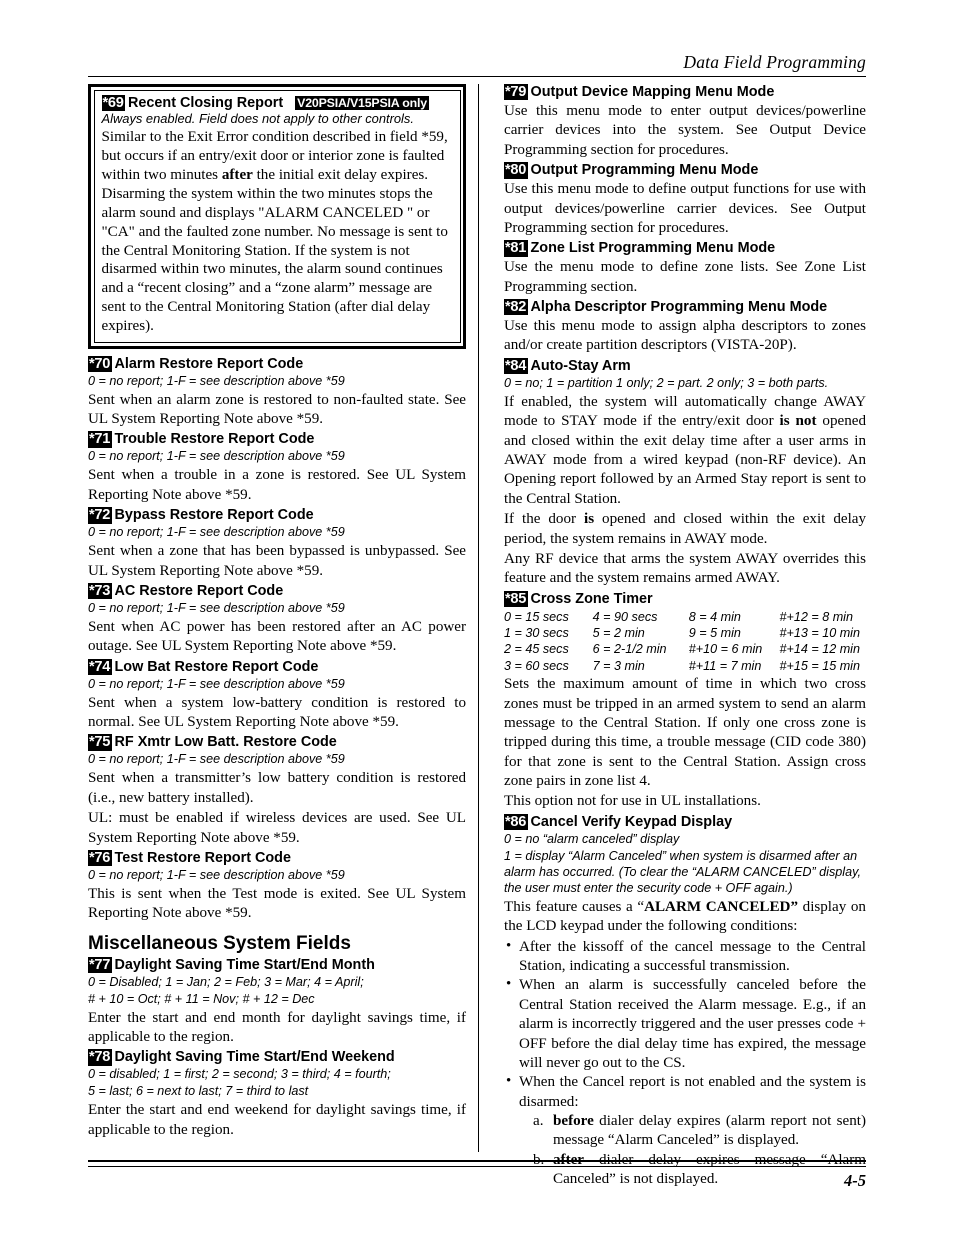 This screenshot has width=954, height=1235. I want to click on field-body-bold: after, so click(237, 174).